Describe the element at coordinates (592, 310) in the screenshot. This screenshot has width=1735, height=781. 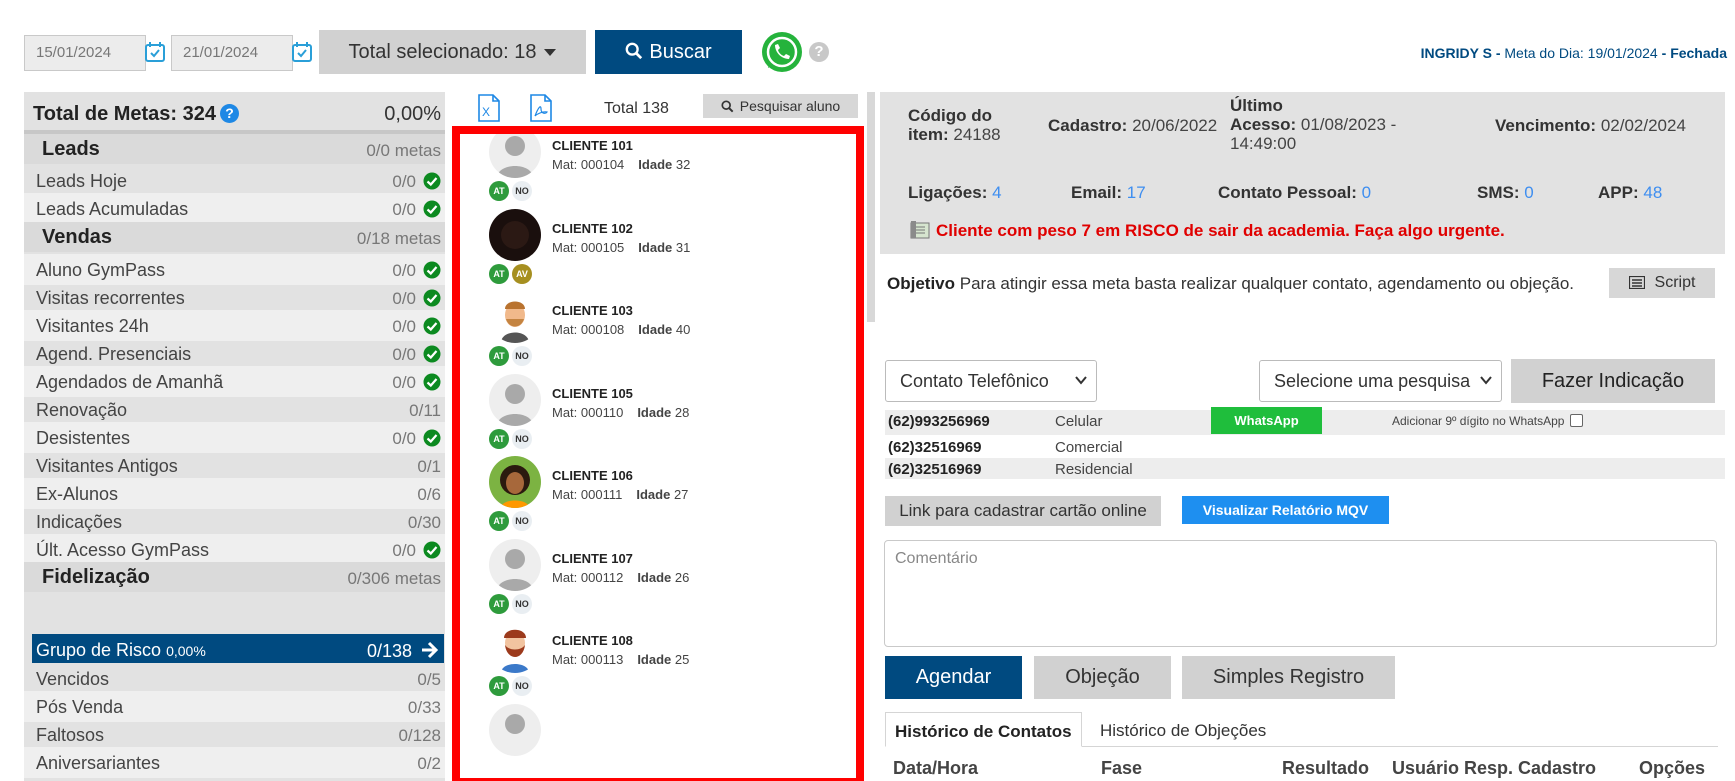
I see `client-name: CLIENTE 103` at that location.